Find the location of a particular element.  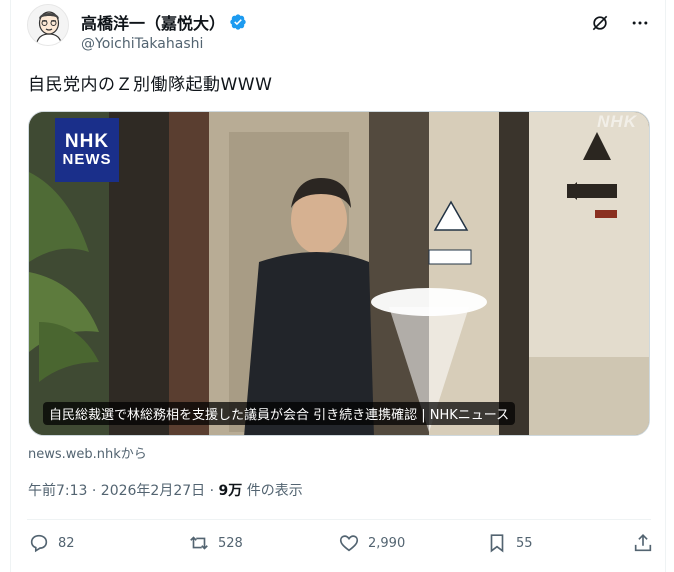

reply-count: 82 is located at coordinates (66, 543).